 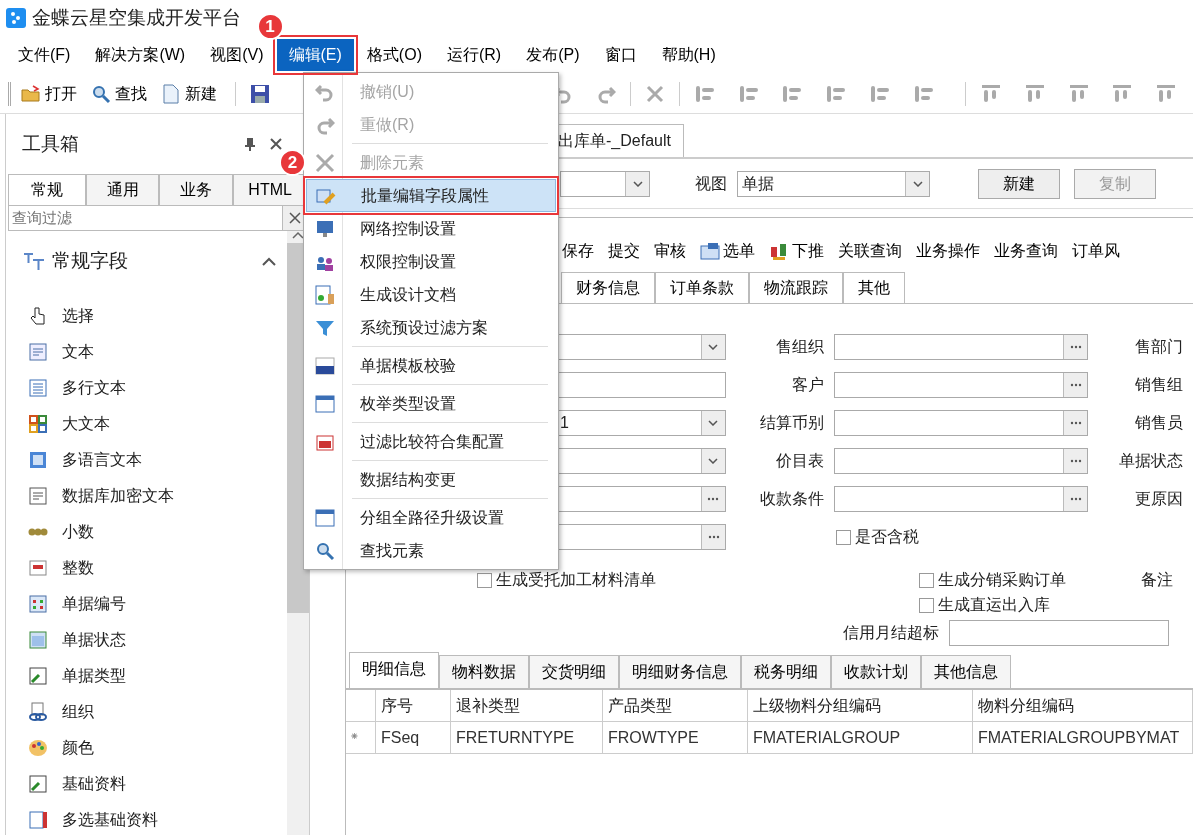 I want to click on menu-item: 生成设计文档, so click(x=431, y=294).